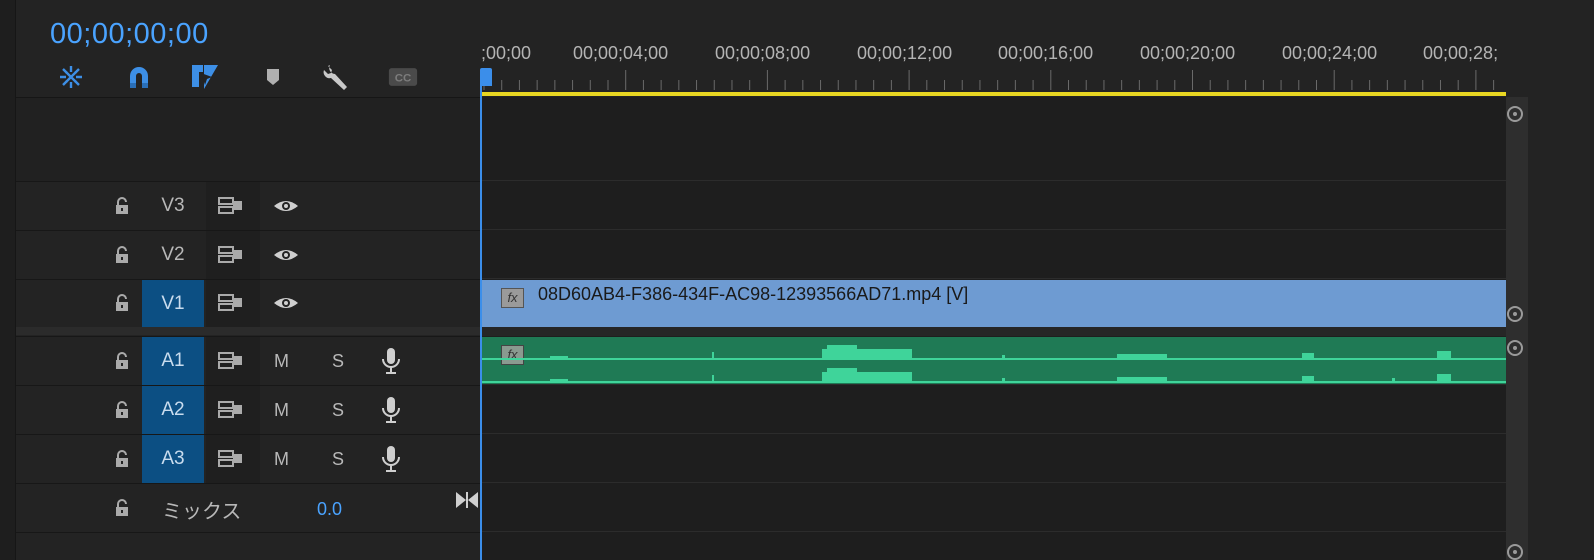  I want to click on scroll-handle-audio-top, so click(1515, 348).